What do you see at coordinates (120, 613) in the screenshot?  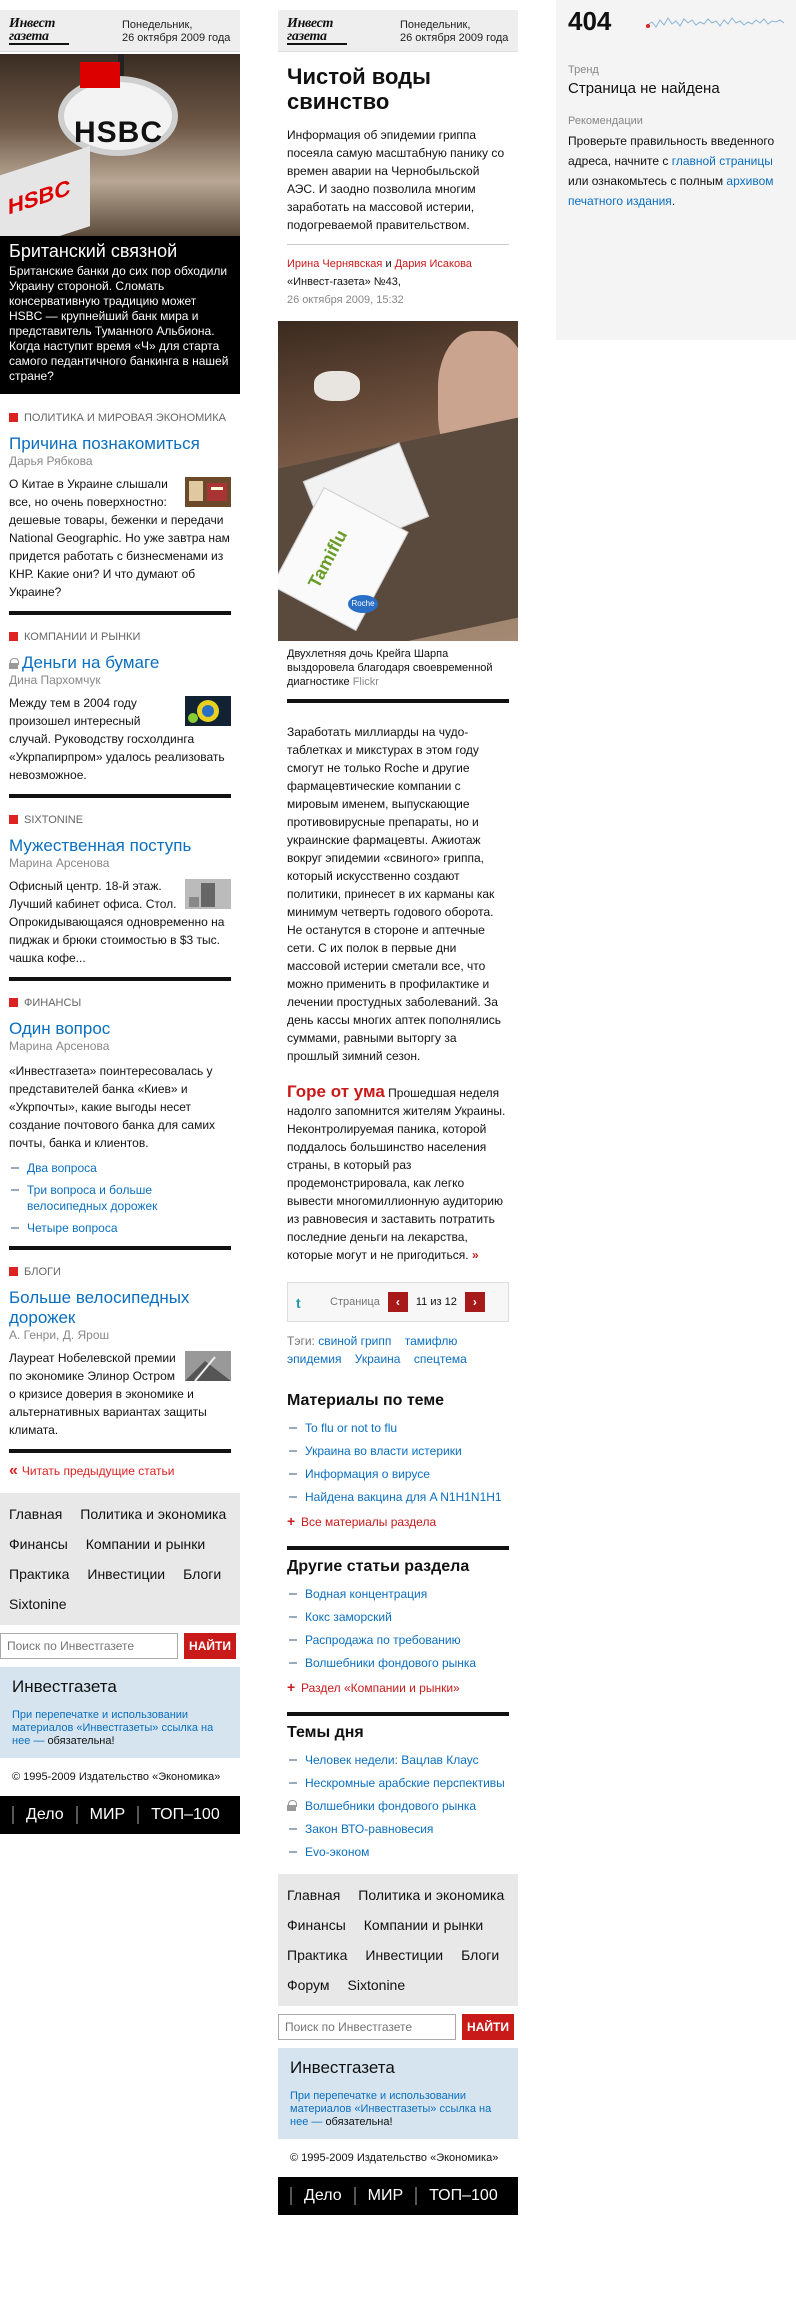 I see `divider` at bounding box center [120, 613].